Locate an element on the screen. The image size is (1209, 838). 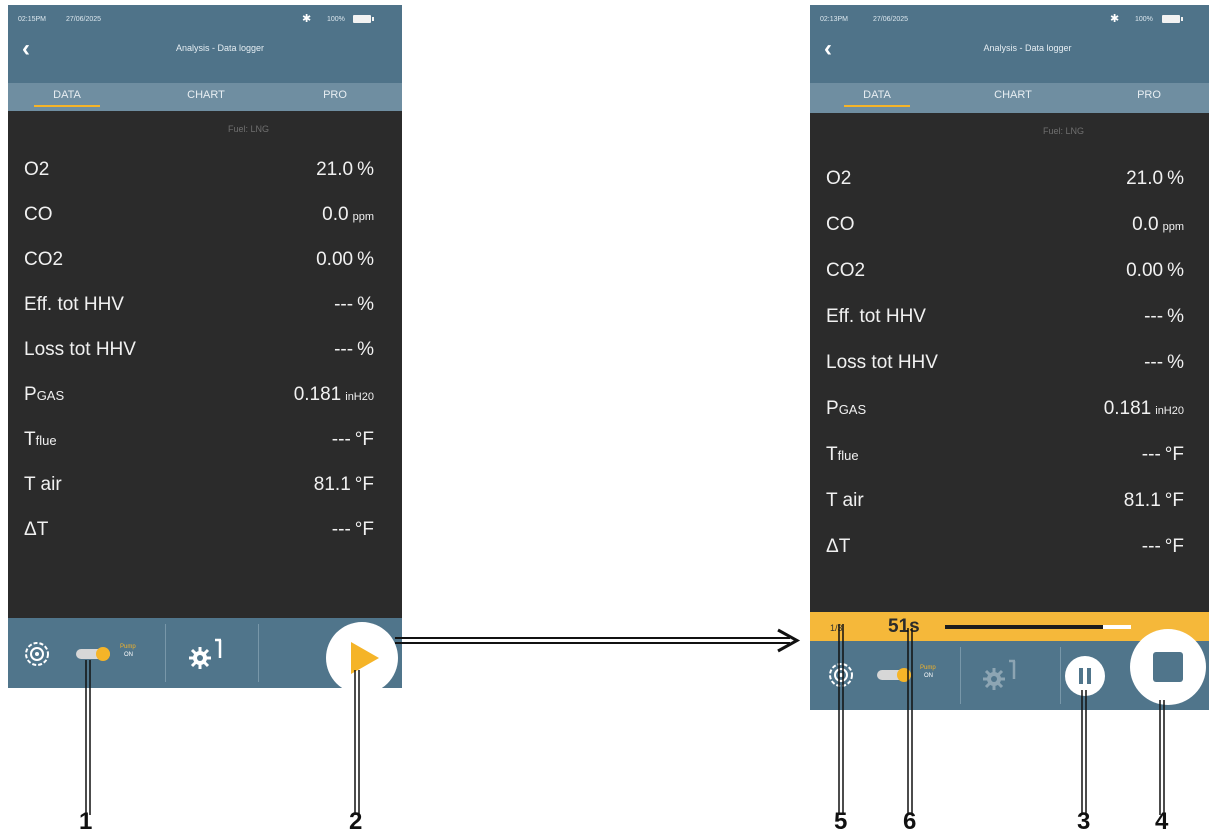
callout-6: 6 is located at coordinates (910, 821).